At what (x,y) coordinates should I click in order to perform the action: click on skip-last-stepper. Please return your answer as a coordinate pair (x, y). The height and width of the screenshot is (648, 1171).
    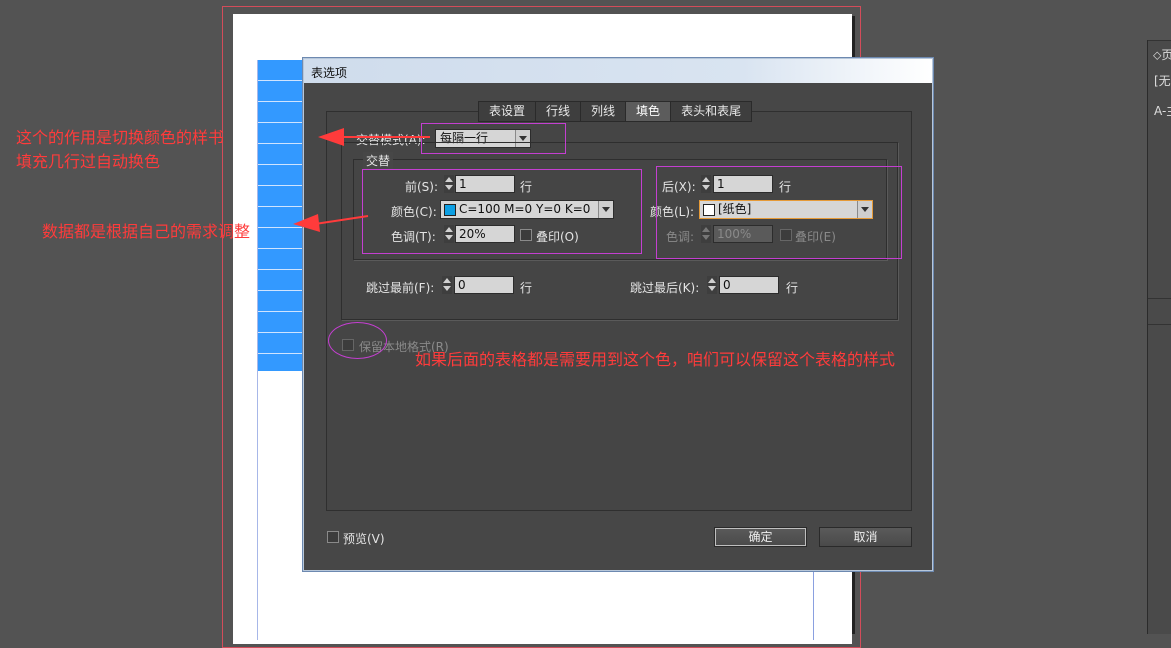
    Looking at the image, I should click on (712, 285).